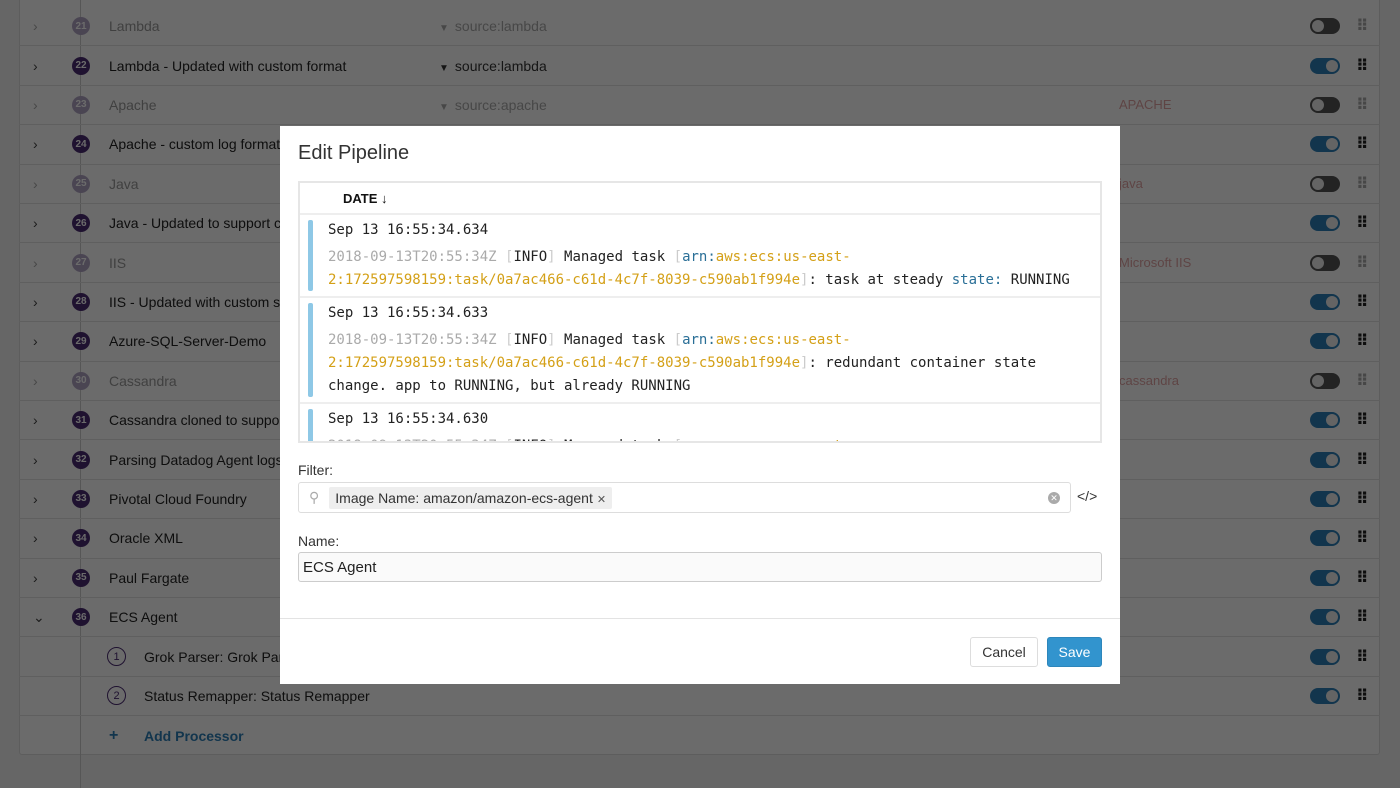  I want to click on code-view-icon: </>, so click(1087, 496).